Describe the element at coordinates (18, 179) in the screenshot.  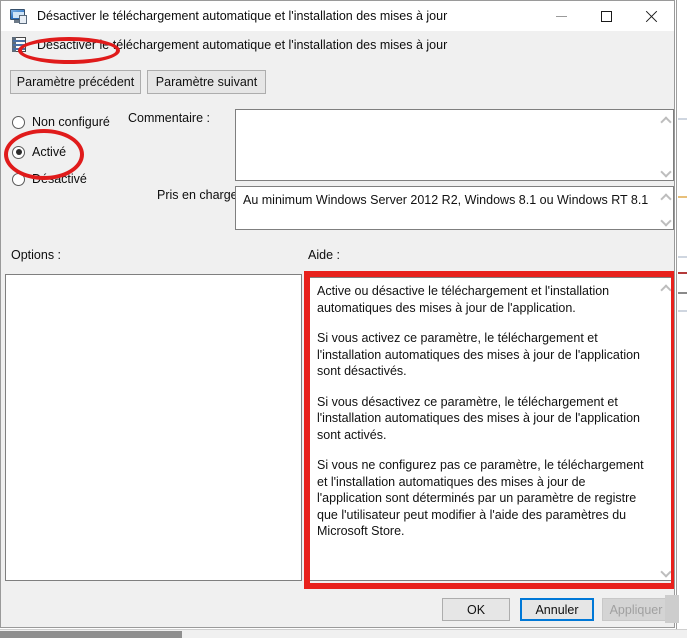
I see `radio-disabled-mark` at that location.